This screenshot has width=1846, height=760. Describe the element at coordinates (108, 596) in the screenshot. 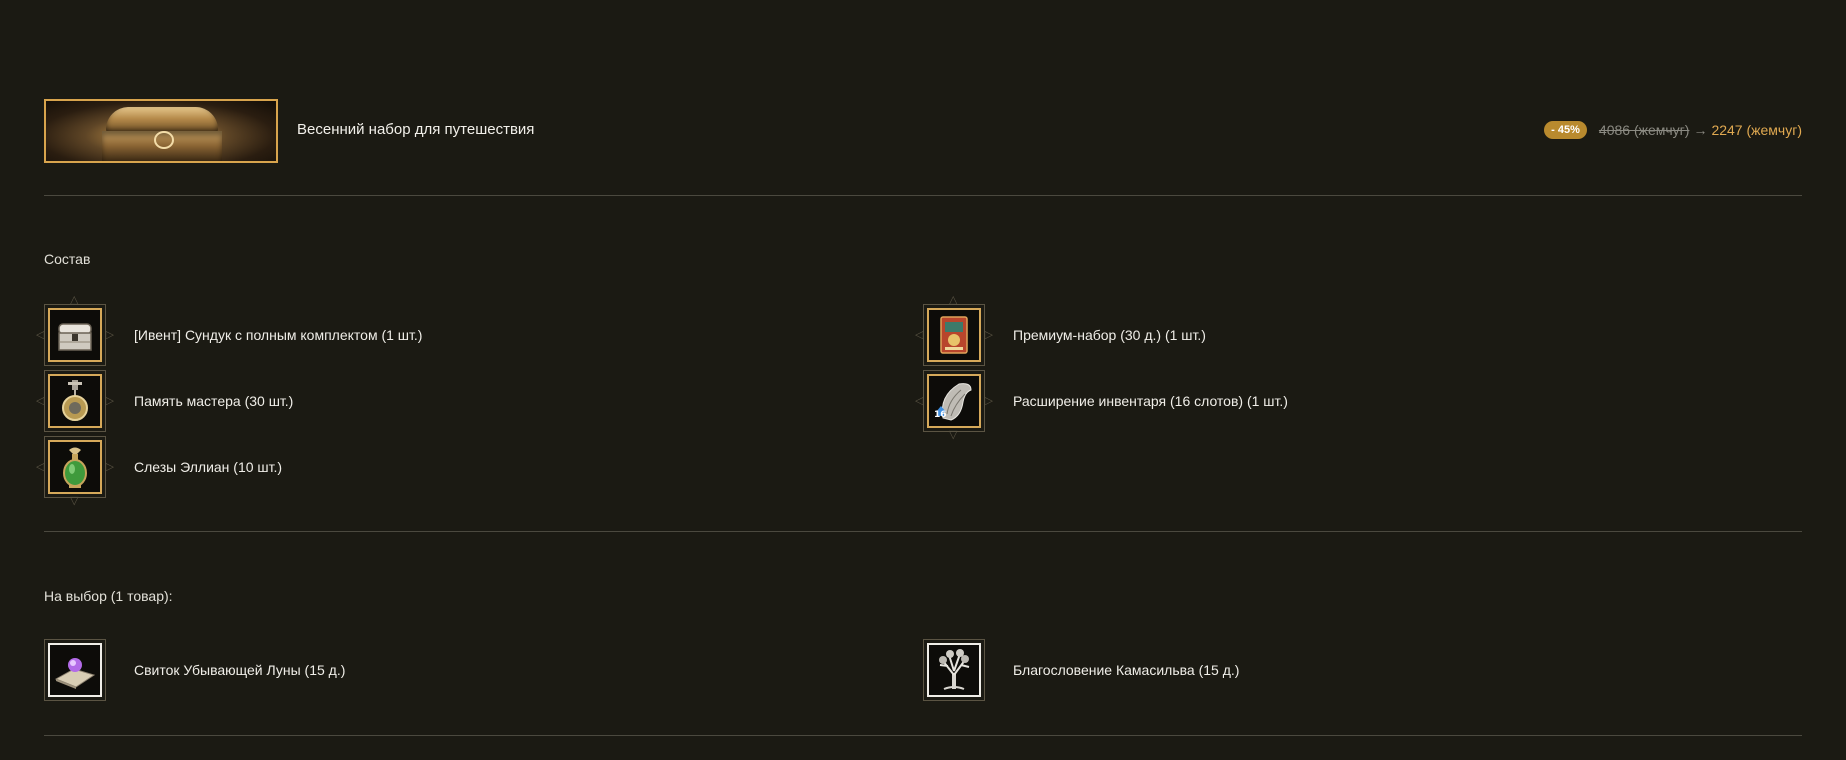

I see `choice-title: На выбор (1 товар):` at that location.